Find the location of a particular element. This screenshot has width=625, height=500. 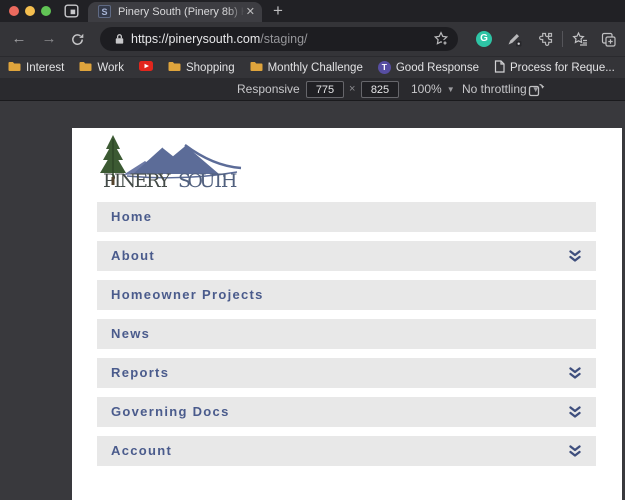

youtube-icon is located at coordinates (145, 67).